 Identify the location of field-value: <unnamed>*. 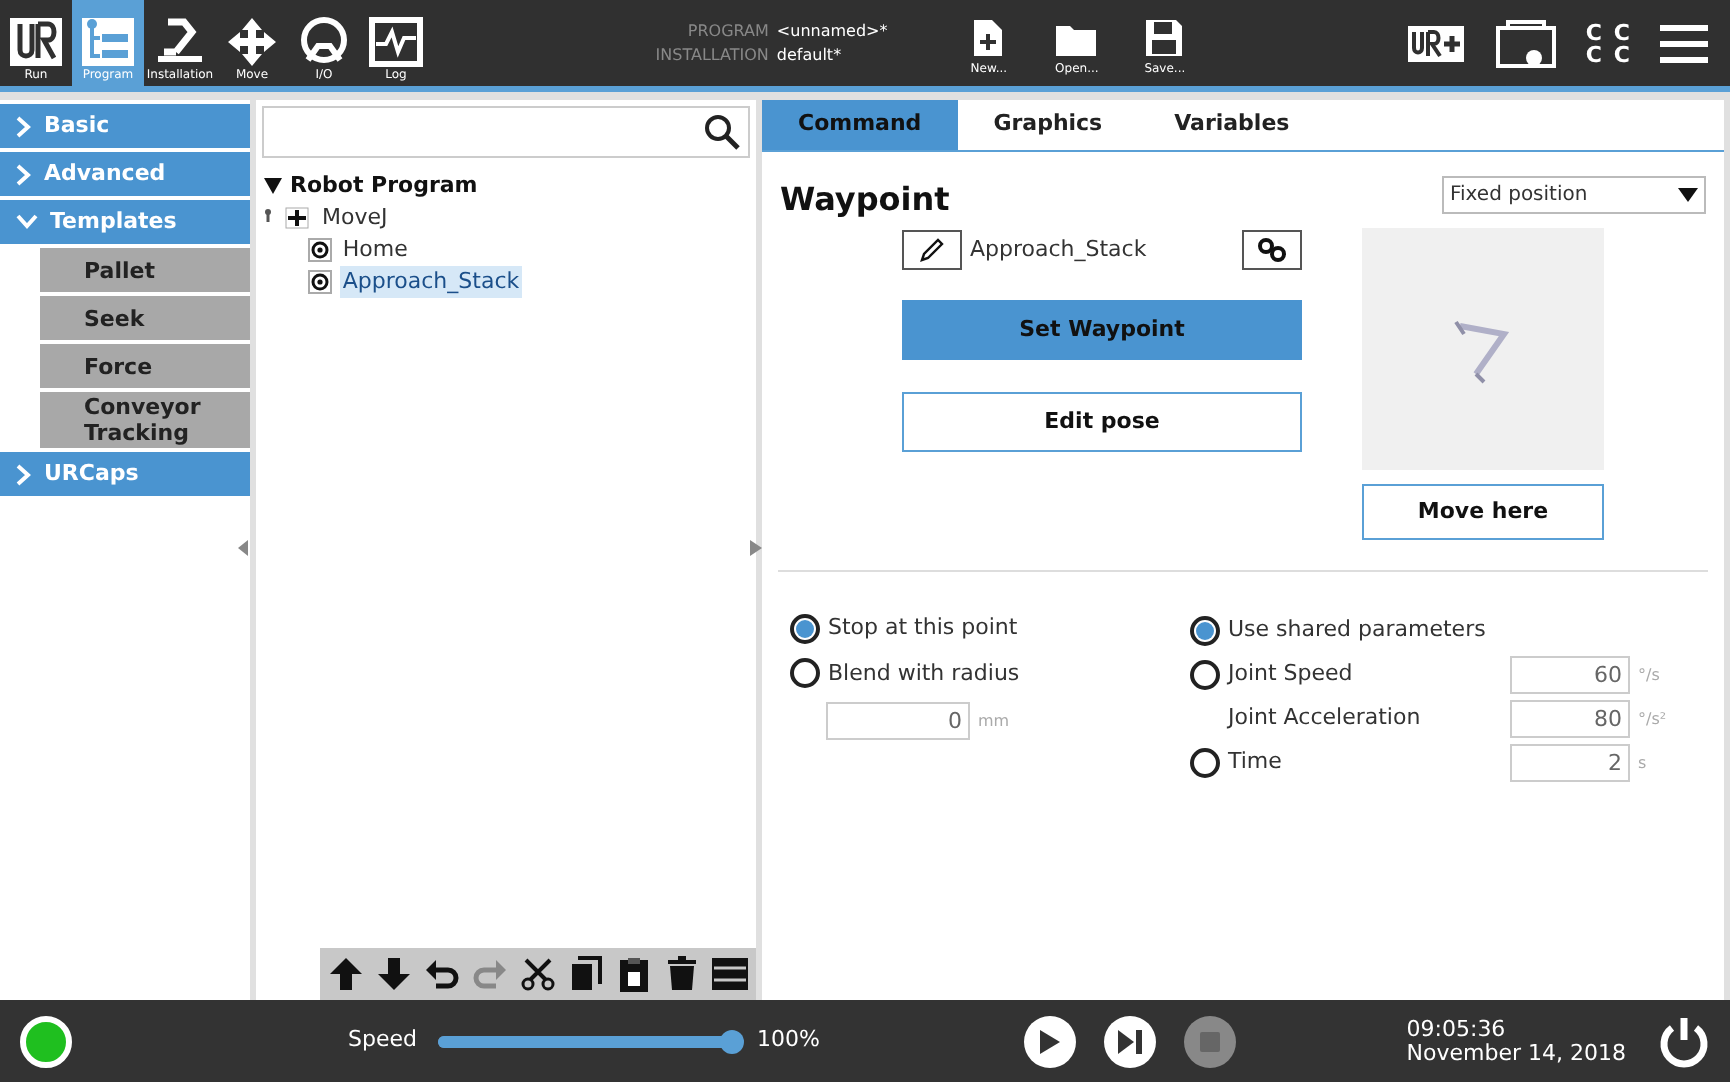
(833, 31).